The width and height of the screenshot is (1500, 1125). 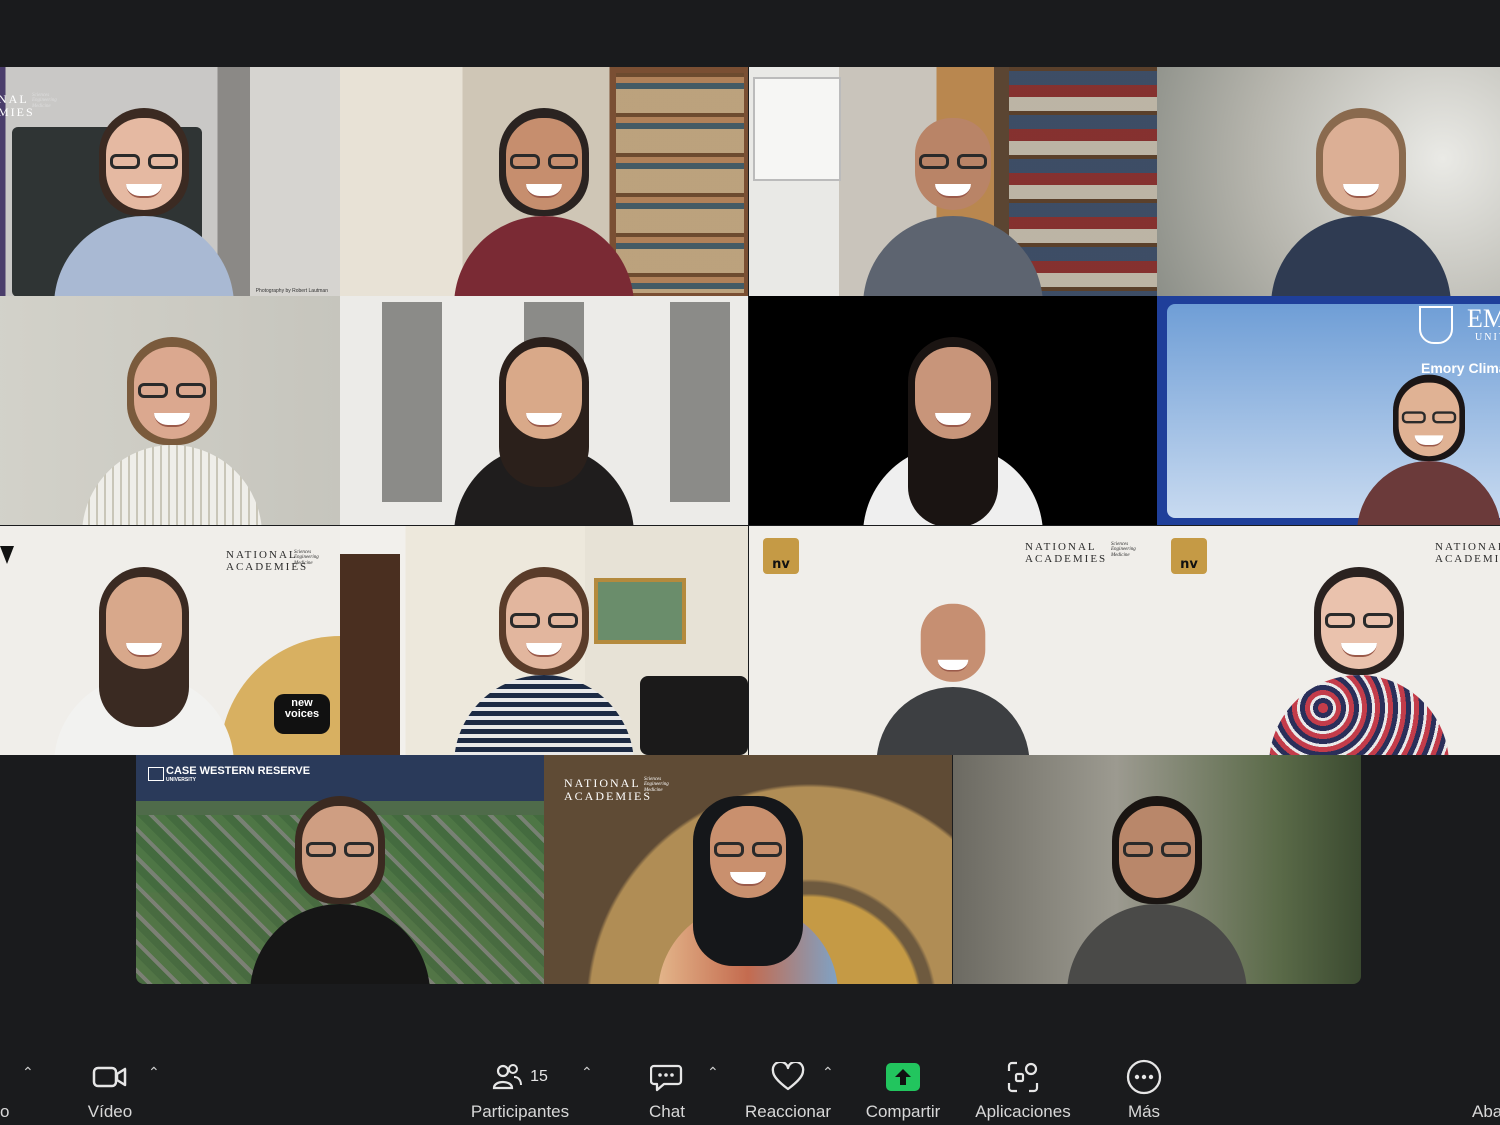 What do you see at coordinates (1144, 1077) in the screenshot?
I see `more-ellipsis-icon` at bounding box center [1144, 1077].